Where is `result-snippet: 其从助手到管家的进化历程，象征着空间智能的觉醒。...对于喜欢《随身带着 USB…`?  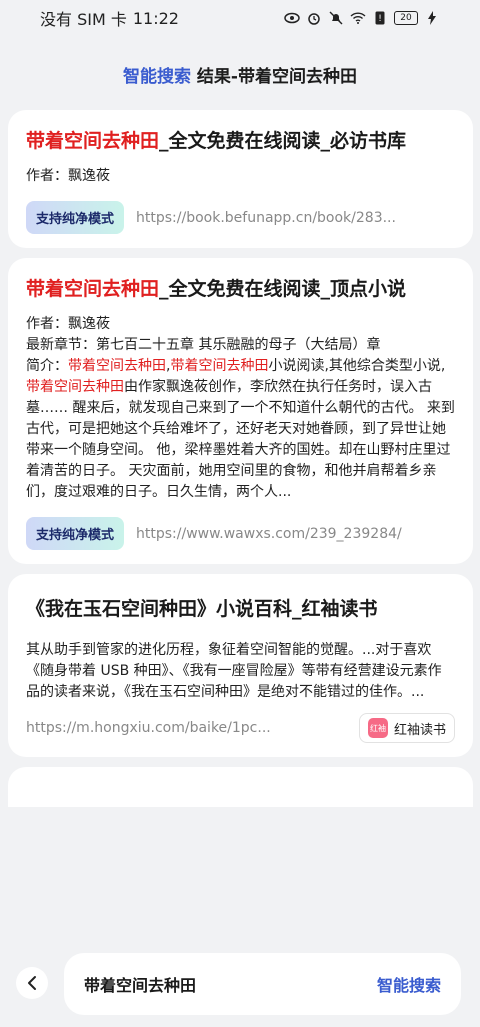 result-snippet: 其从助手到管家的进化历程，象征着空间智能的觉醒。...对于喜欢《随身带着 USB… is located at coordinates (234, 671).